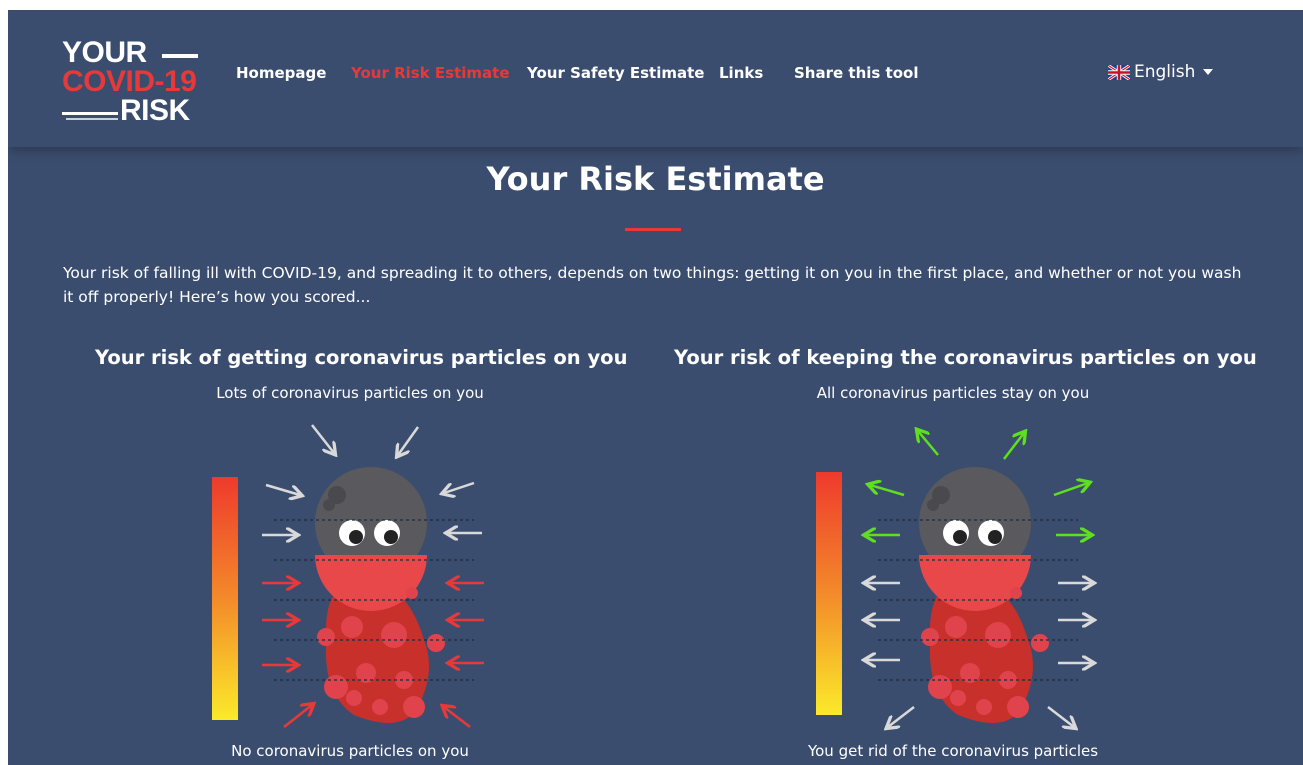 This screenshot has height=765, width=1303. What do you see at coordinates (1208, 72) in the screenshot?
I see `chevron-down-icon` at bounding box center [1208, 72].